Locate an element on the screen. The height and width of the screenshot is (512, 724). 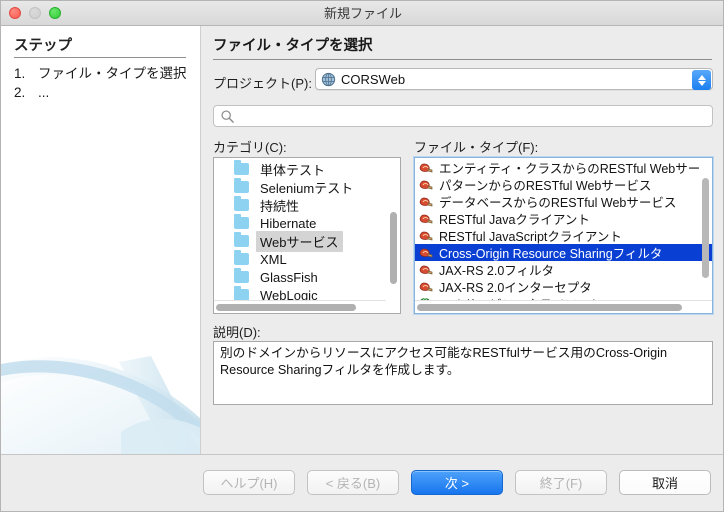
cancel-button: 取消 is located at coordinates (665, 482).